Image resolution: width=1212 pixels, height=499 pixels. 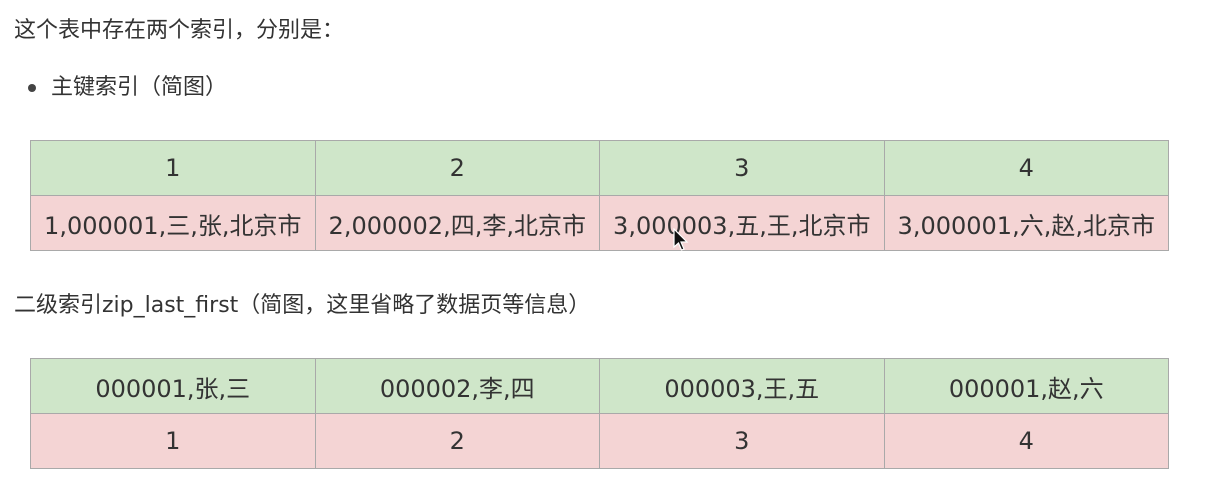 I want to click on secondary-index-pointer-row: 1 2 3 4, so click(x=599, y=441).